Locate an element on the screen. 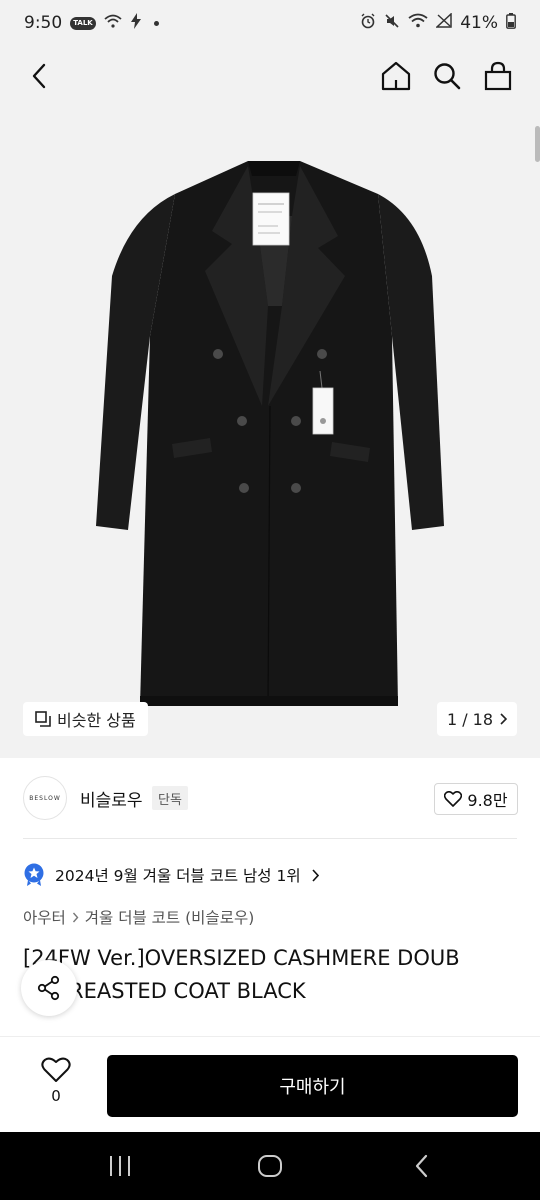 This screenshot has height=1200, width=540. home-icon is located at coordinates (396, 76).